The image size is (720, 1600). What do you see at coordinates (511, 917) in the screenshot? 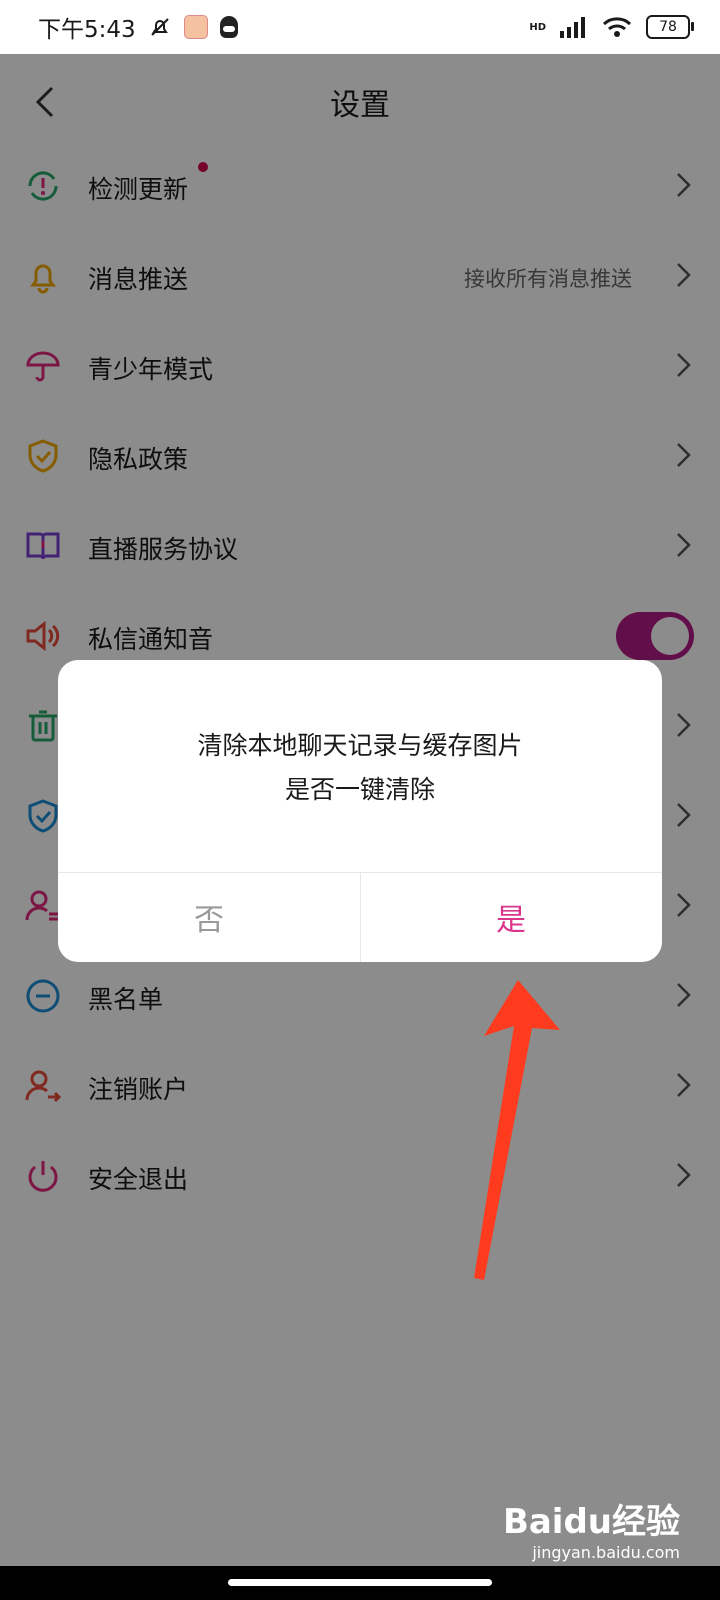
I see `yes-button: 是` at bounding box center [511, 917].